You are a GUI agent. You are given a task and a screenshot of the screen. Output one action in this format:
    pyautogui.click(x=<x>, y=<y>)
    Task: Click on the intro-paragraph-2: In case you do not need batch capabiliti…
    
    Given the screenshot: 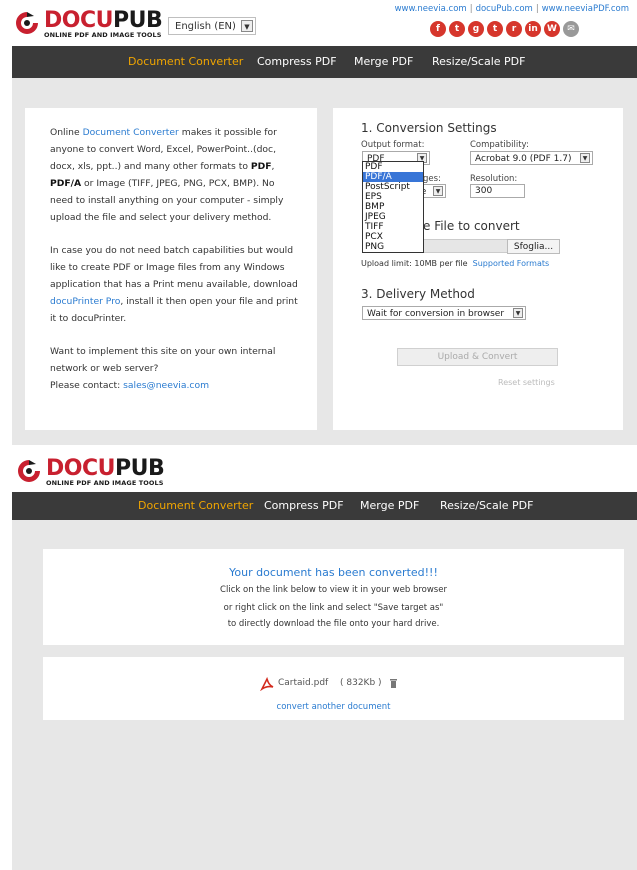 What is the action you would take?
    pyautogui.click(x=174, y=284)
    